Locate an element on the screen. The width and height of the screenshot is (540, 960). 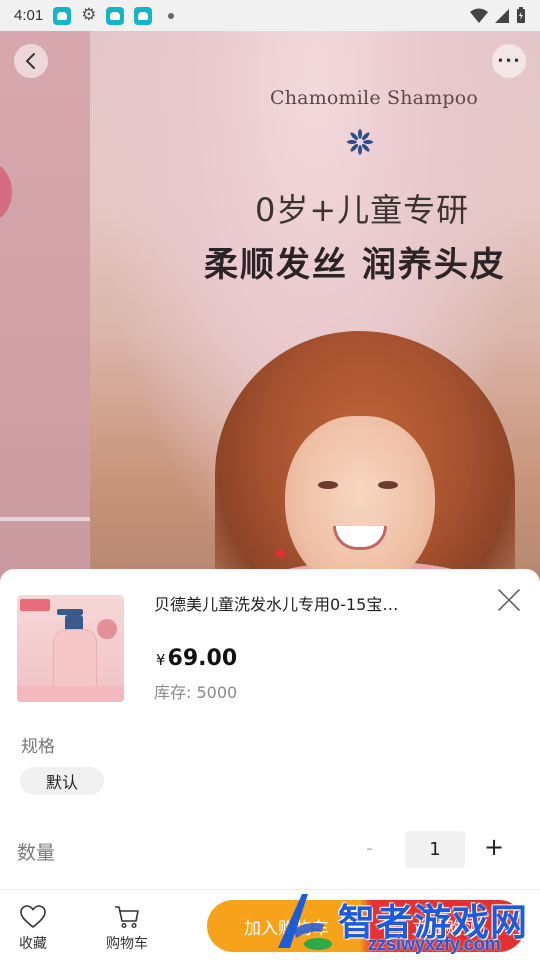
decorative-bar is located at coordinates (45, 519).